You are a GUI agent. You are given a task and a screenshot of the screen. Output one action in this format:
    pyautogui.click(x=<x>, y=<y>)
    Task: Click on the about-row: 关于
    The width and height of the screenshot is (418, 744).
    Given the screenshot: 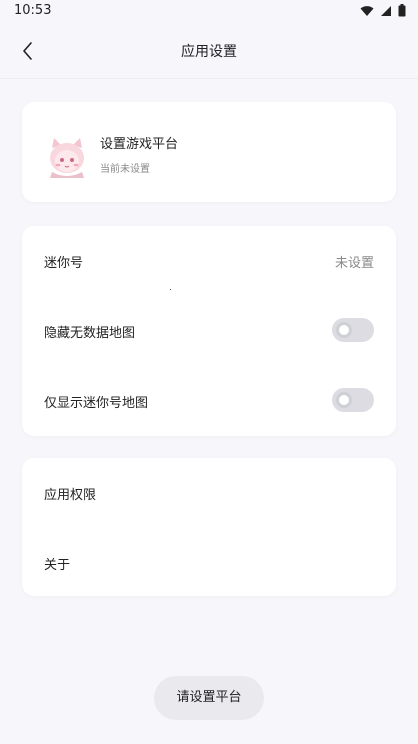 What is the action you would take?
    pyautogui.click(x=209, y=563)
    